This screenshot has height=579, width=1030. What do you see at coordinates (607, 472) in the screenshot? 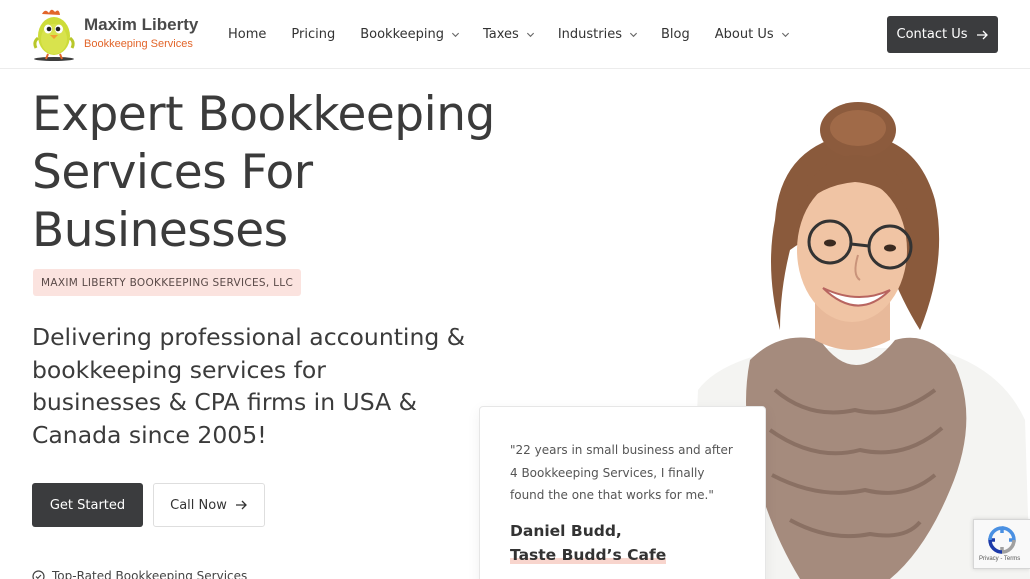
I see `quote-line: 4 Bookkeeping Services, I finally` at bounding box center [607, 472].